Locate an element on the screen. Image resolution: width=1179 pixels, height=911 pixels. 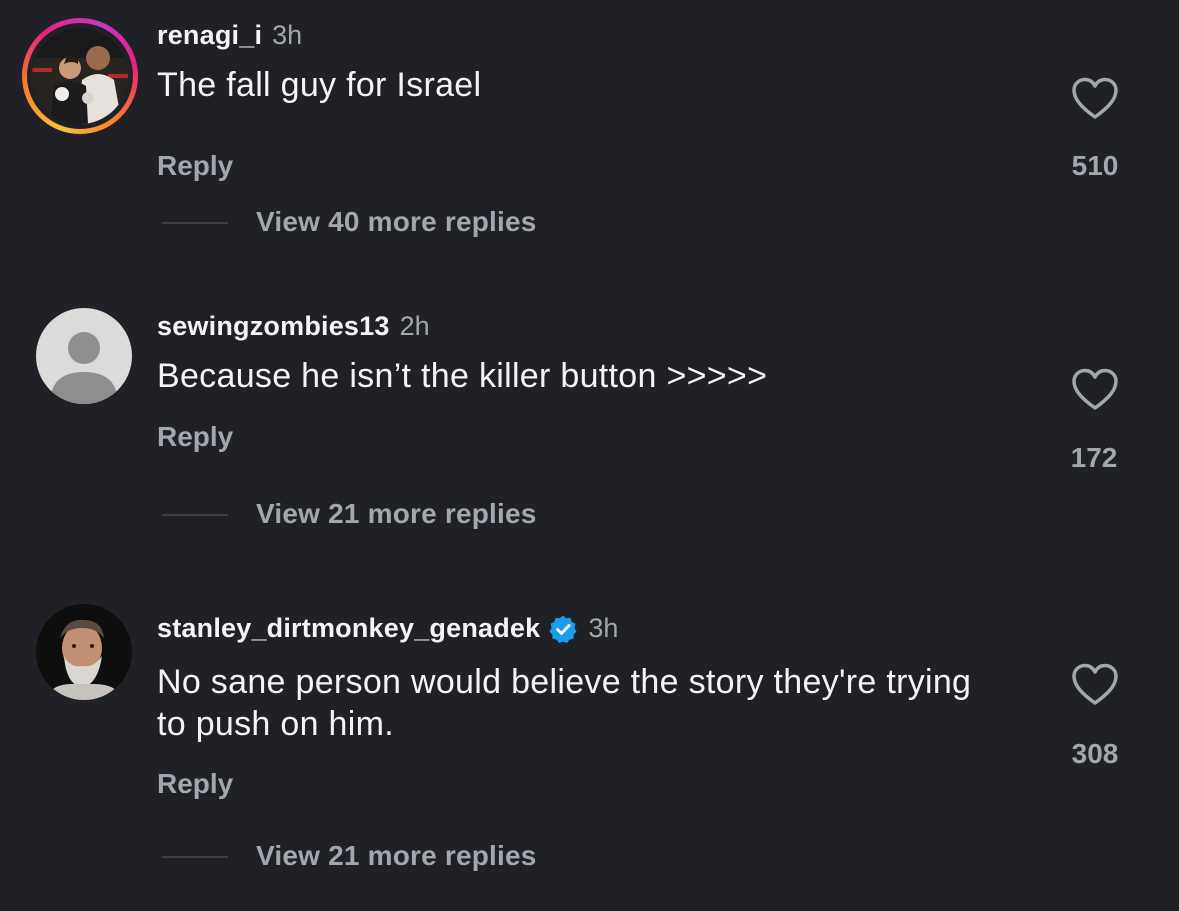
comment-header: sewingzombies13 2h is located at coordinates (293, 326).